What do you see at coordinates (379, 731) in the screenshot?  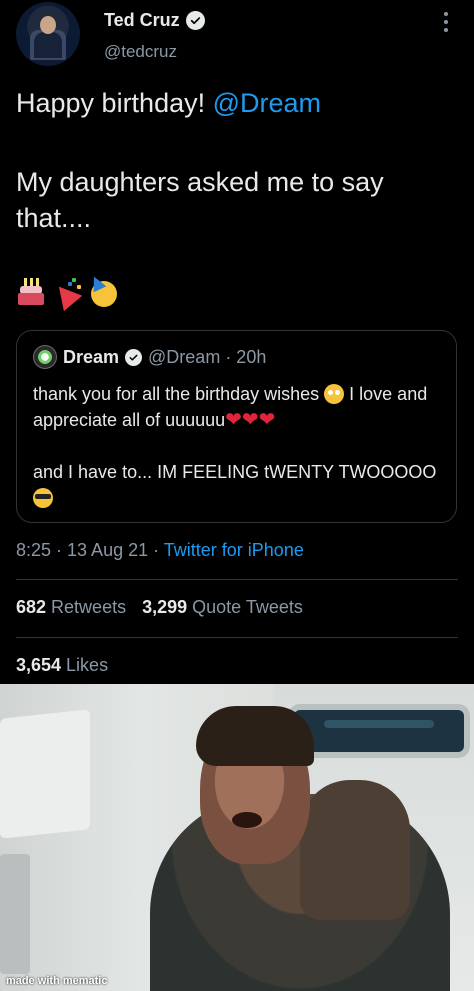 I see `photo-window-panel` at bounding box center [379, 731].